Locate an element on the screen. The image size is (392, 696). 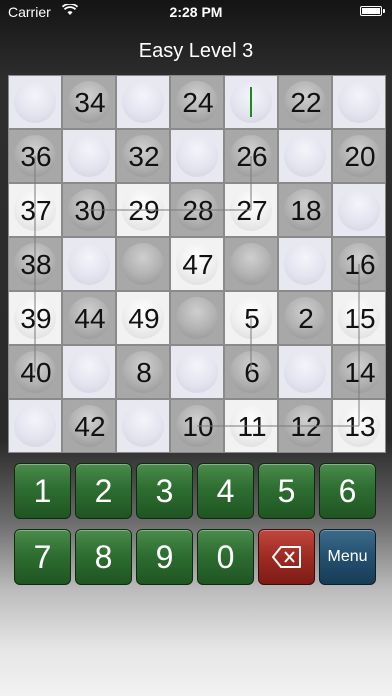
cell-number: 47 is located at coordinates (198, 264).